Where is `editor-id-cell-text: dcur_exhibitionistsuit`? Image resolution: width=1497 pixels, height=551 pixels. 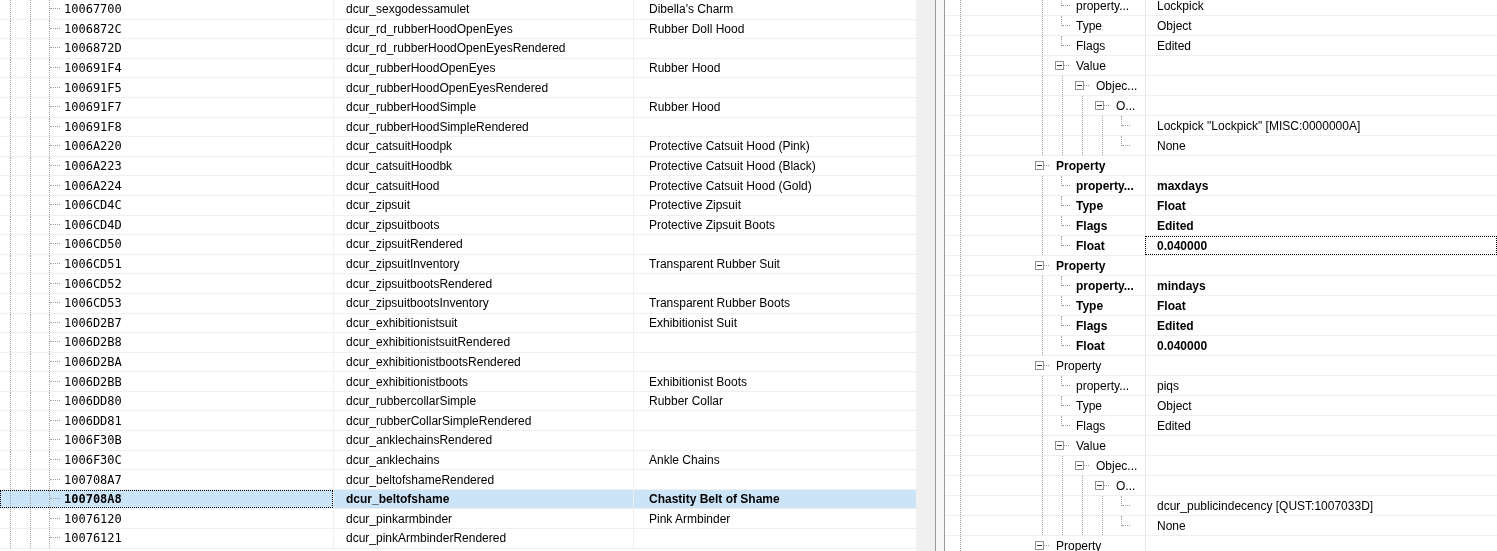
editor-id-cell-text: dcur_exhibitionistsuit is located at coordinates (402, 323).